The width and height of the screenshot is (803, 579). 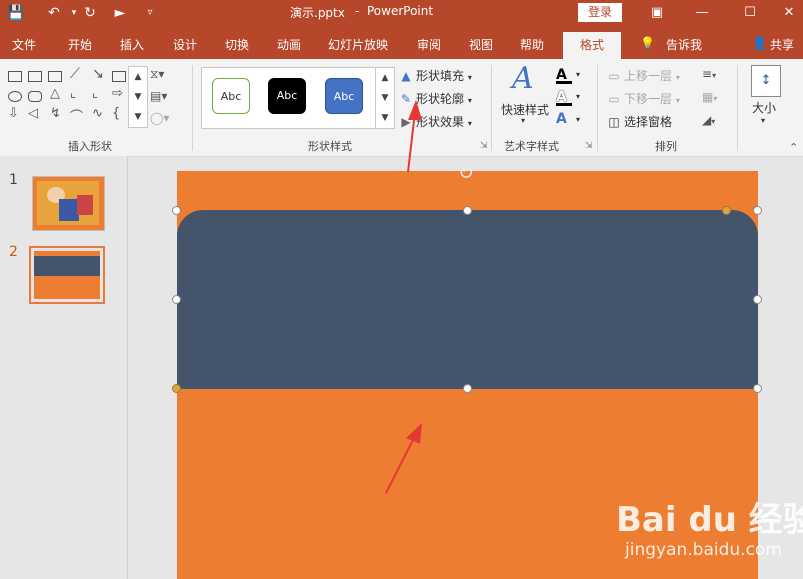 What do you see at coordinates (403, 458) in the screenshot?
I see `arrow-to-shape` at bounding box center [403, 458].